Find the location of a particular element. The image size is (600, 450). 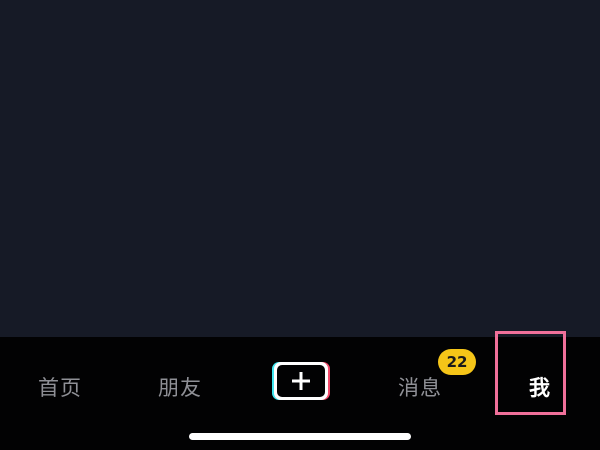

tab-home: 首页 is located at coordinates (60, 387).